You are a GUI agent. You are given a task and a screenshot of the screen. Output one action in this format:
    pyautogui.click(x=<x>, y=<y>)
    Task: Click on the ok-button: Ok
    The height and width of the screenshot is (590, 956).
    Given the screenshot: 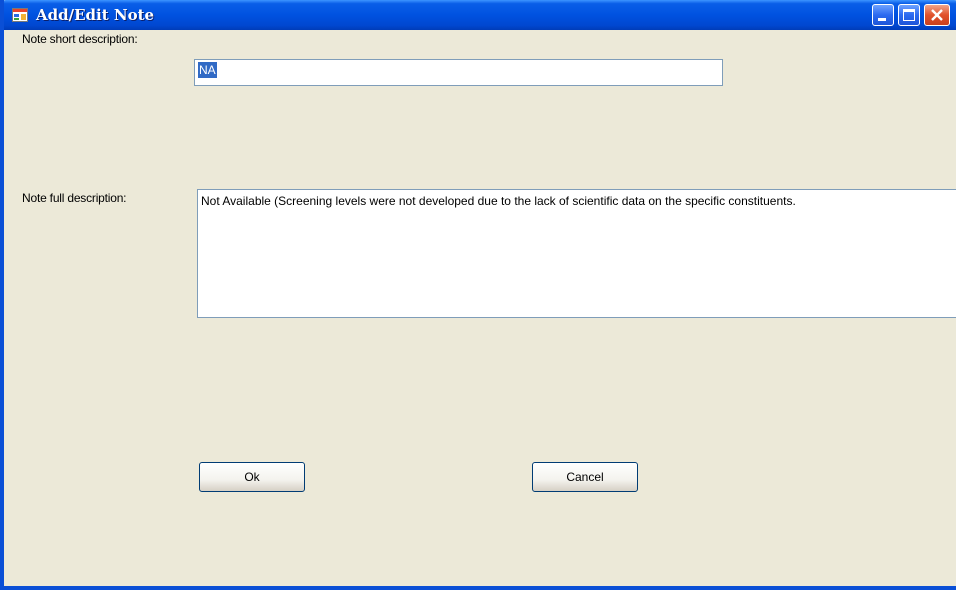 What is the action you would take?
    pyautogui.click(x=252, y=477)
    